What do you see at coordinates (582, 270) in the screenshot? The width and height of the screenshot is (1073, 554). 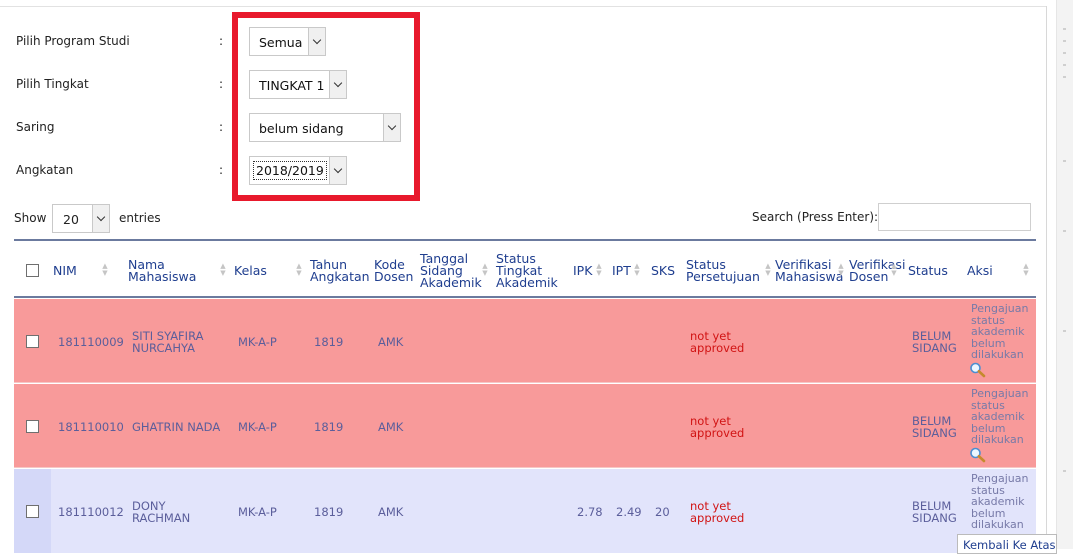 I see `header-ipk: IPK` at bounding box center [582, 270].